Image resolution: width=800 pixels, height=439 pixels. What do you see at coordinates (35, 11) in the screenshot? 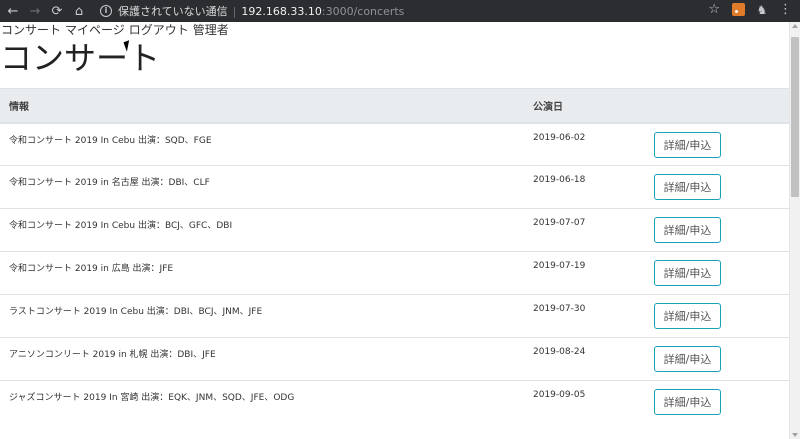
I see `forward-icon: →` at bounding box center [35, 11].